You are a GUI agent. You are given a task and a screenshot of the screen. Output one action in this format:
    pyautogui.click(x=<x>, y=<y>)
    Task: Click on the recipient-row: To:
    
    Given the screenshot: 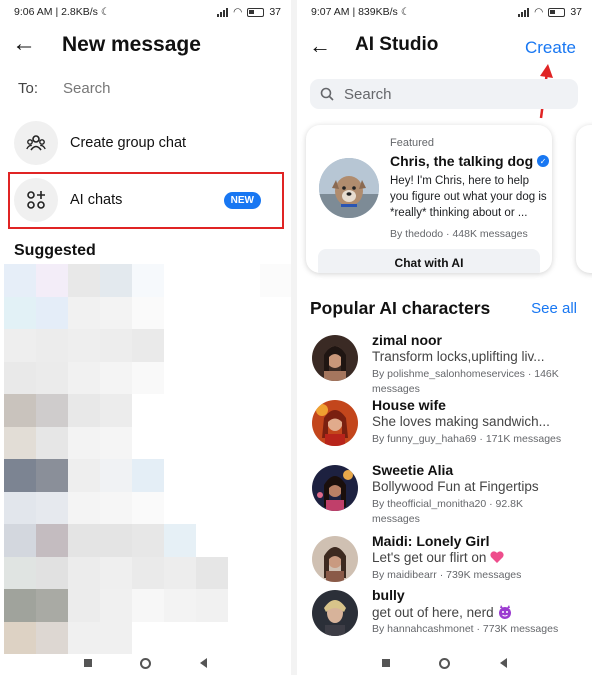 What is the action you would take?
    pyautogui.click(x=154, y=91)
    